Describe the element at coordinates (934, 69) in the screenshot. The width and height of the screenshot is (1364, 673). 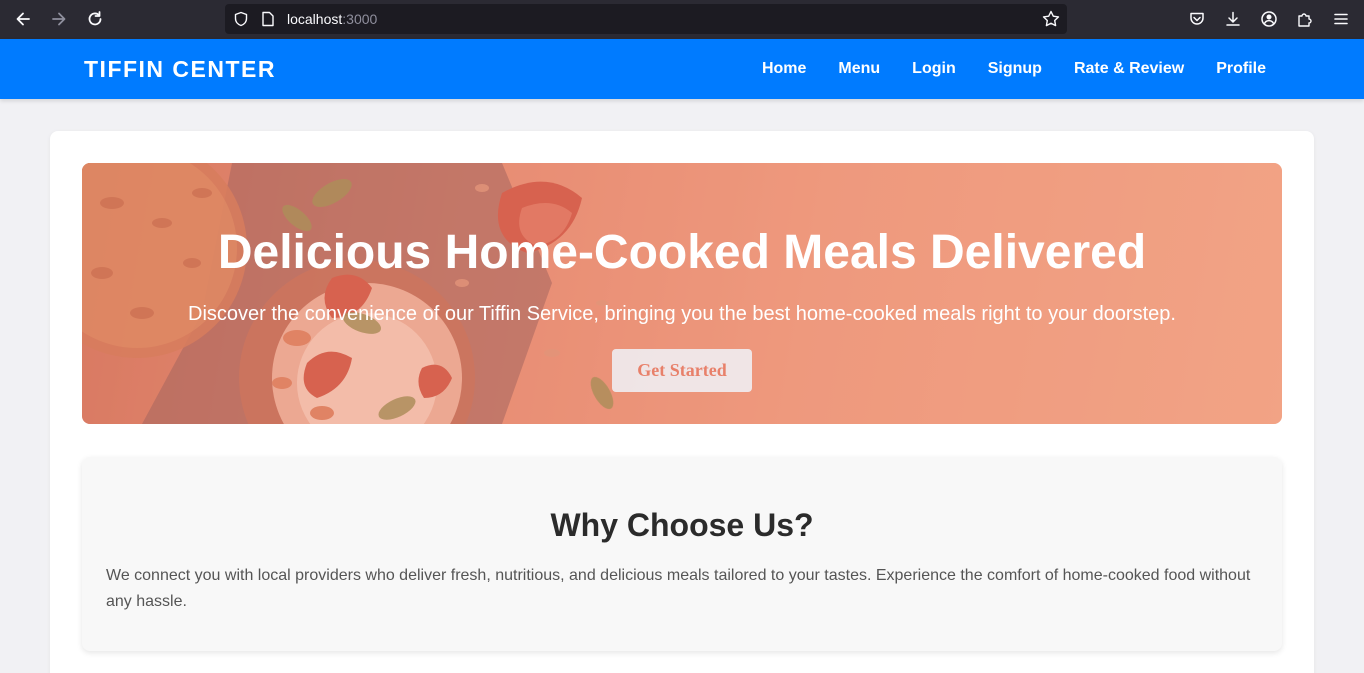
I see `nav-link-login: Login` at that location.